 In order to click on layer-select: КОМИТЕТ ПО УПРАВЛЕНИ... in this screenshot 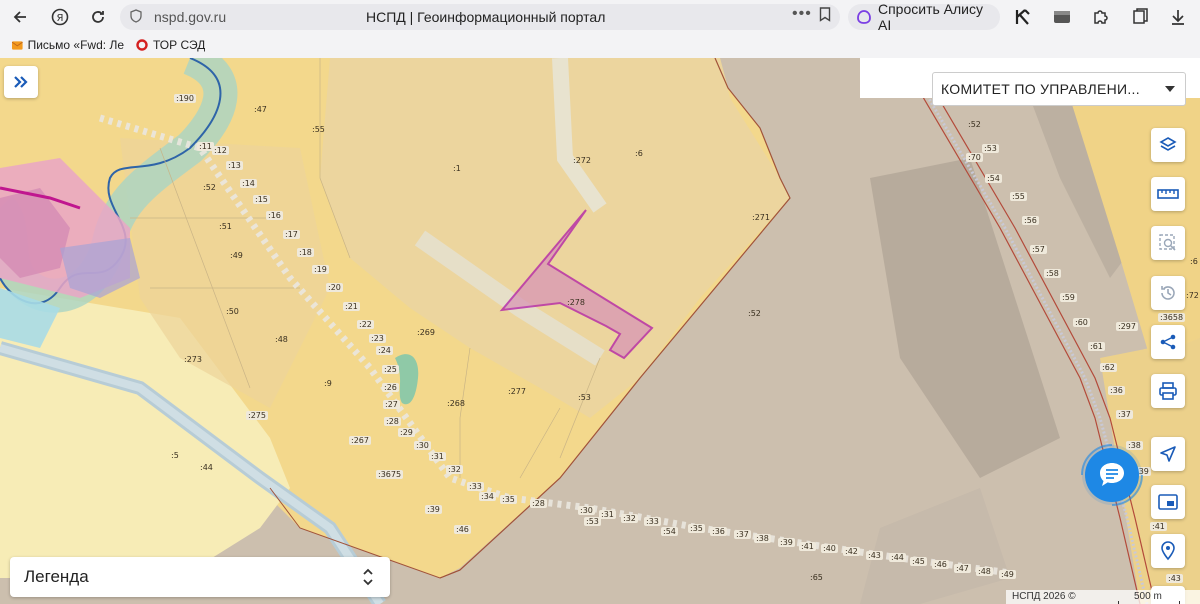, I will do `click(1059, 89)`.